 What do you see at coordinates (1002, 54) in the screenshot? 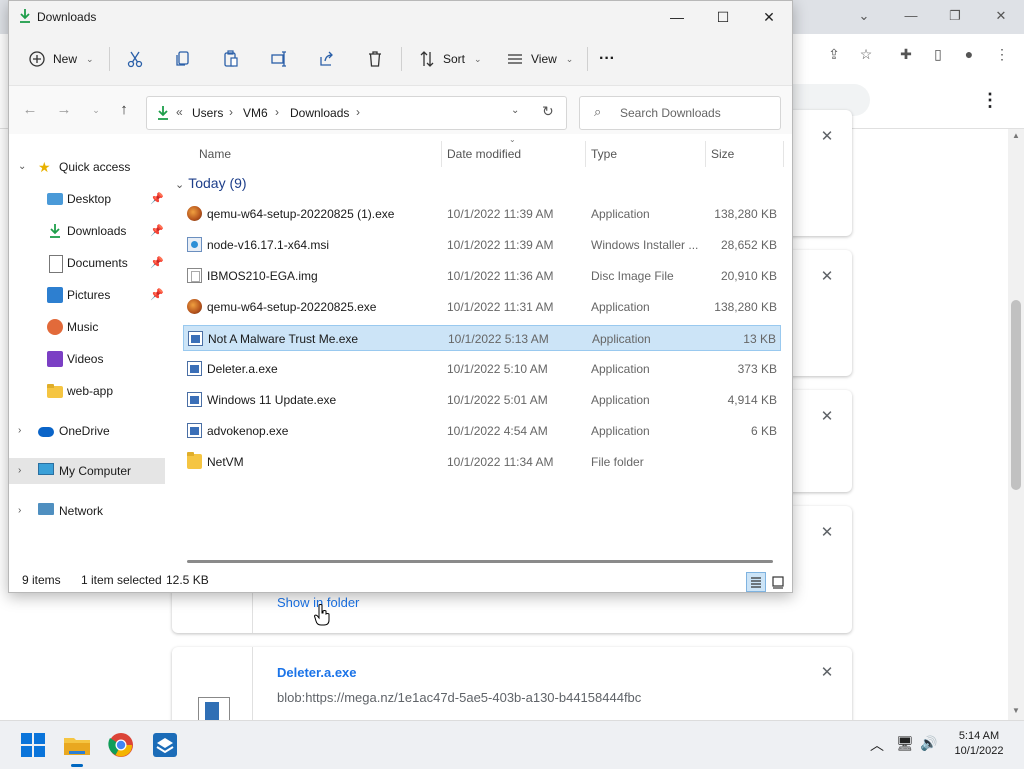
I see `chrome-menu-icon: ⋮` at bounding box center [1002, 54].